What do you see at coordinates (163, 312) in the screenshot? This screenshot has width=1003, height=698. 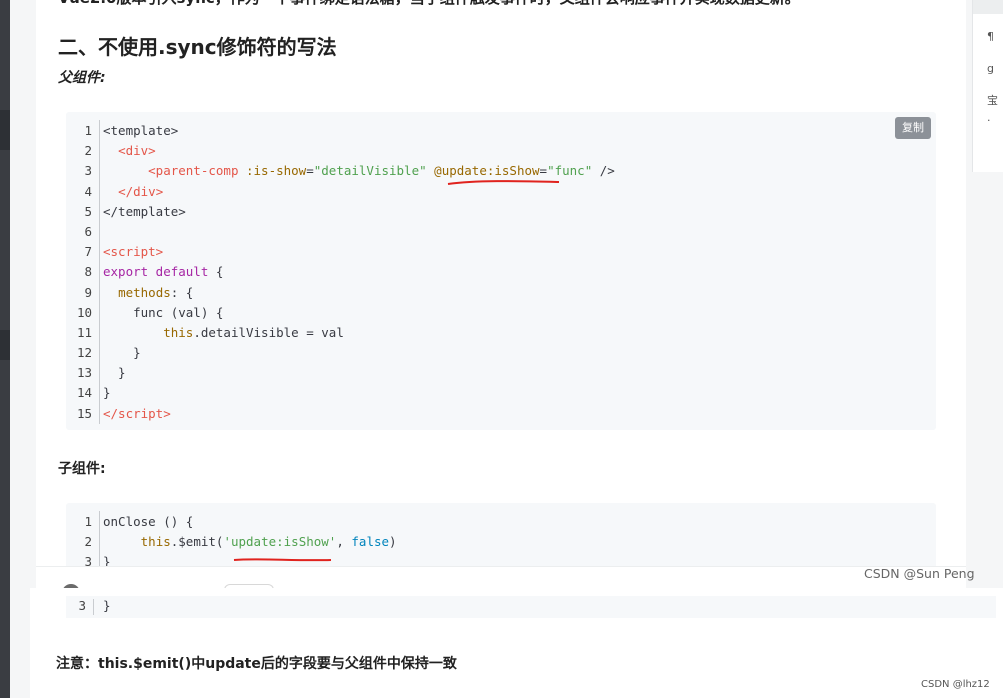 I see `code-text: func (val) {` at bounding box center [163, 312].